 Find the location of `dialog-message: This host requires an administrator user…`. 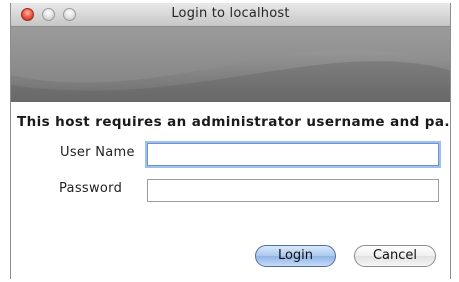

dialog-message: This host requires an administrator user… is located at coordinates (234, 122).